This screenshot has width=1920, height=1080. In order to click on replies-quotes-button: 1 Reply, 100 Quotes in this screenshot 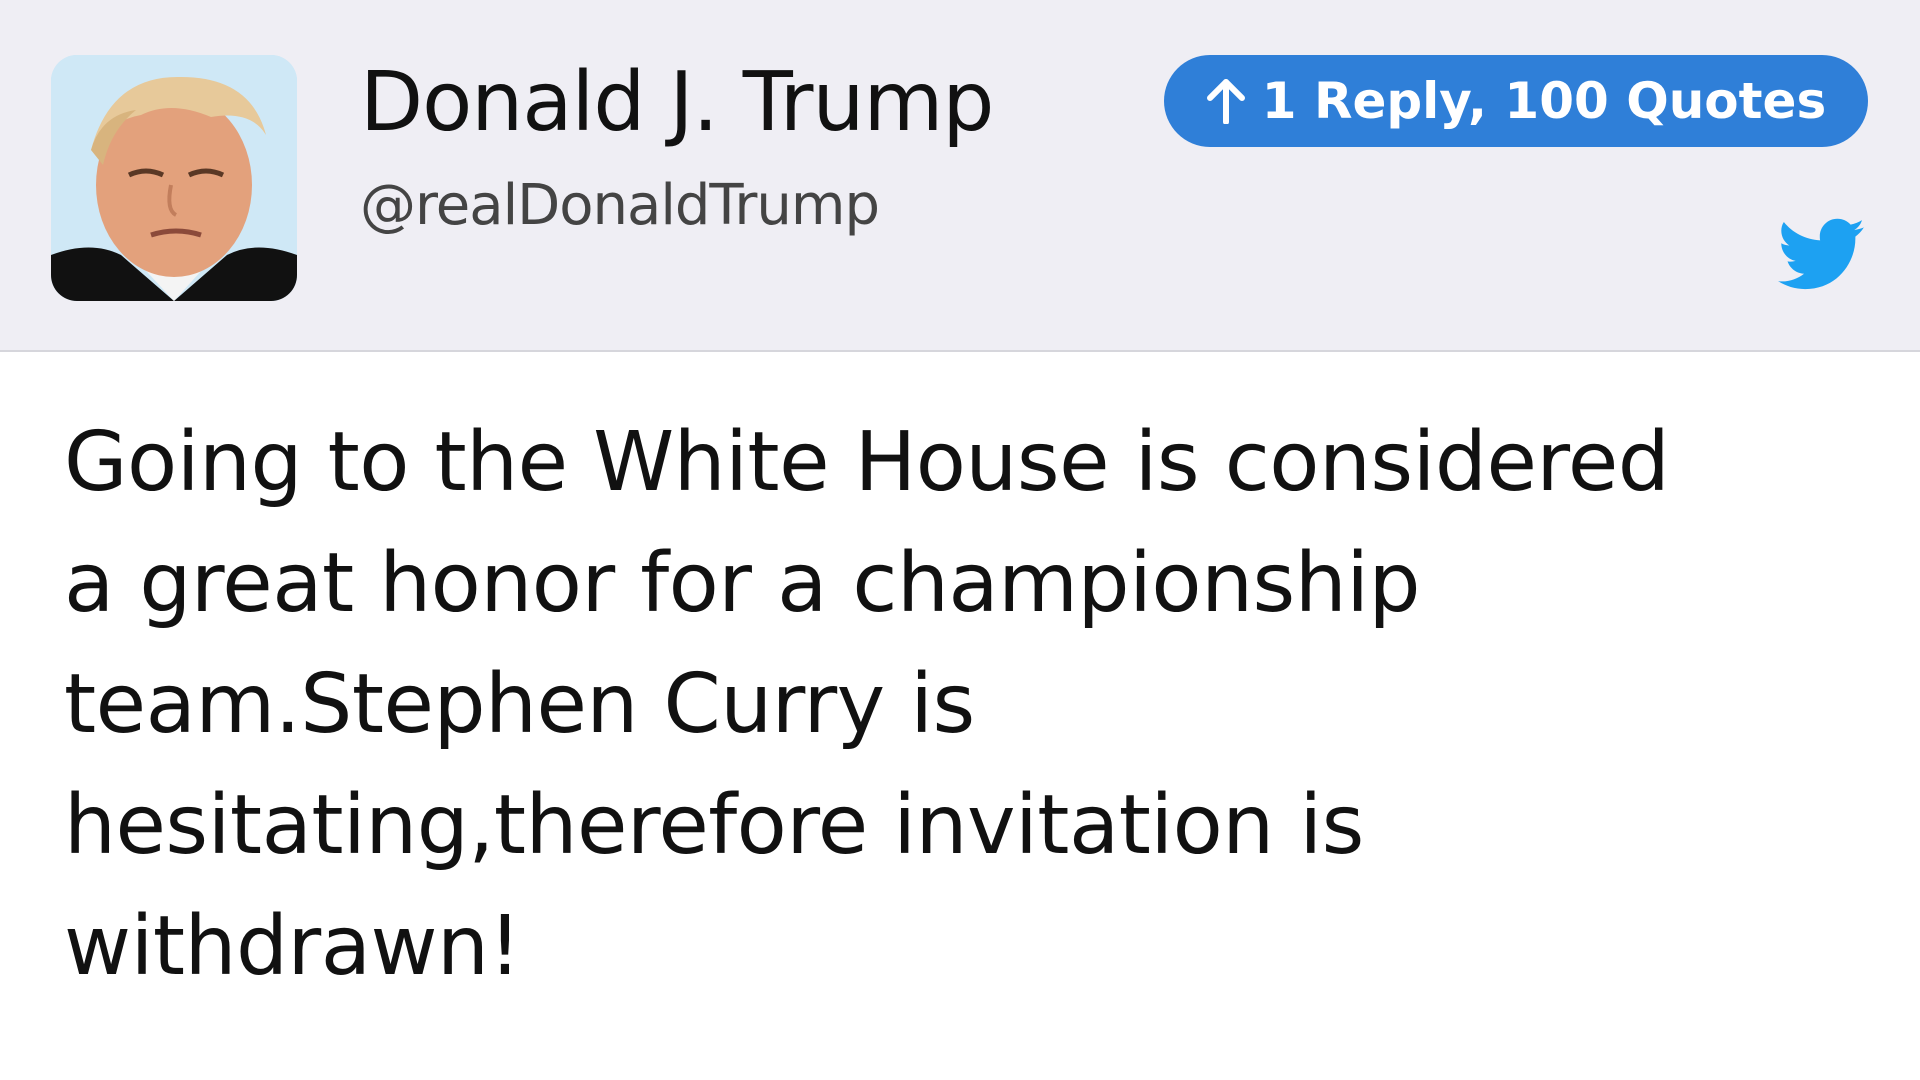, I will do `click(1516, 101)`.